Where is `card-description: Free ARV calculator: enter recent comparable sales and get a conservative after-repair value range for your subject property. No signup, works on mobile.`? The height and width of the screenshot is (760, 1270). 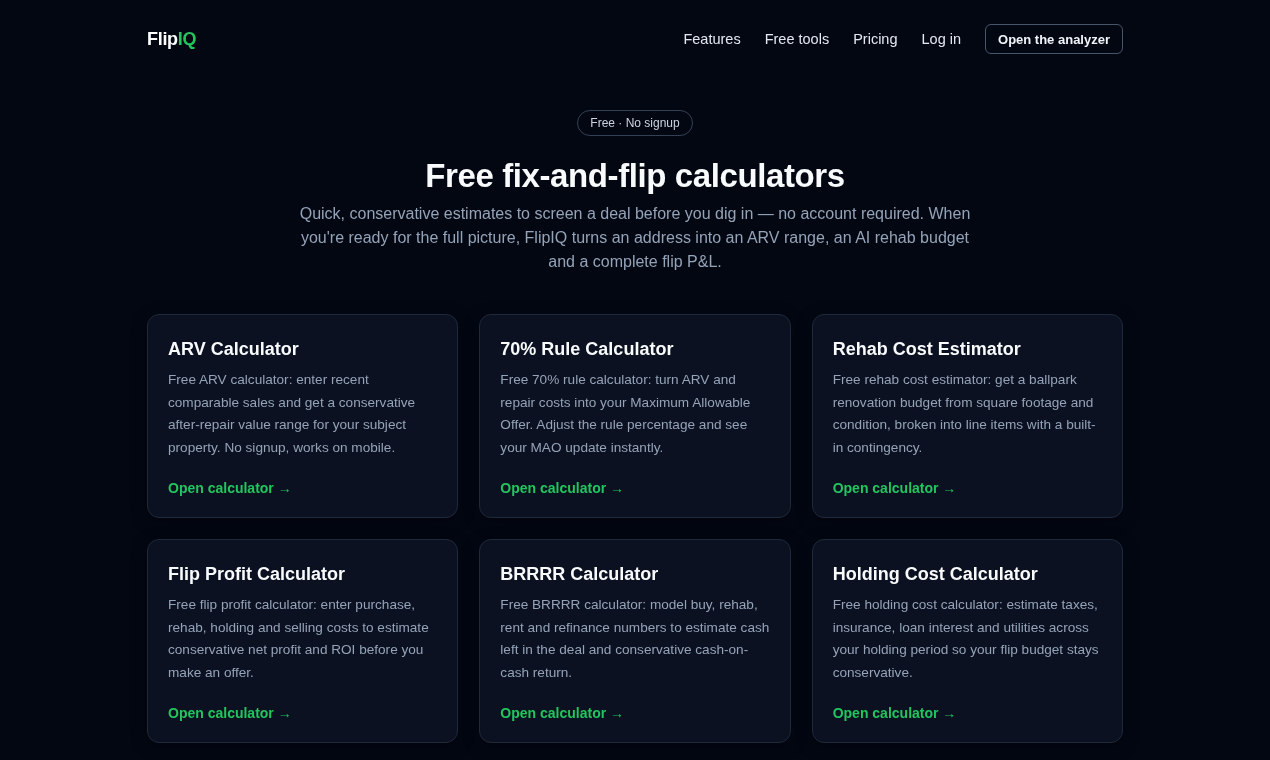 card-description: Free ARV calculator: enter recent comparable sales and get a conservative after-repair value range for your subject property. No signup, works on mobile. is located at coordinates (292, 414).